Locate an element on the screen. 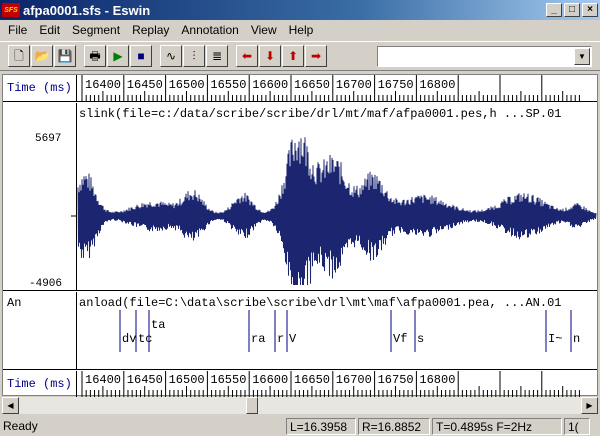  open-folder-icon: 📂 is located at coordinates (42, 56).